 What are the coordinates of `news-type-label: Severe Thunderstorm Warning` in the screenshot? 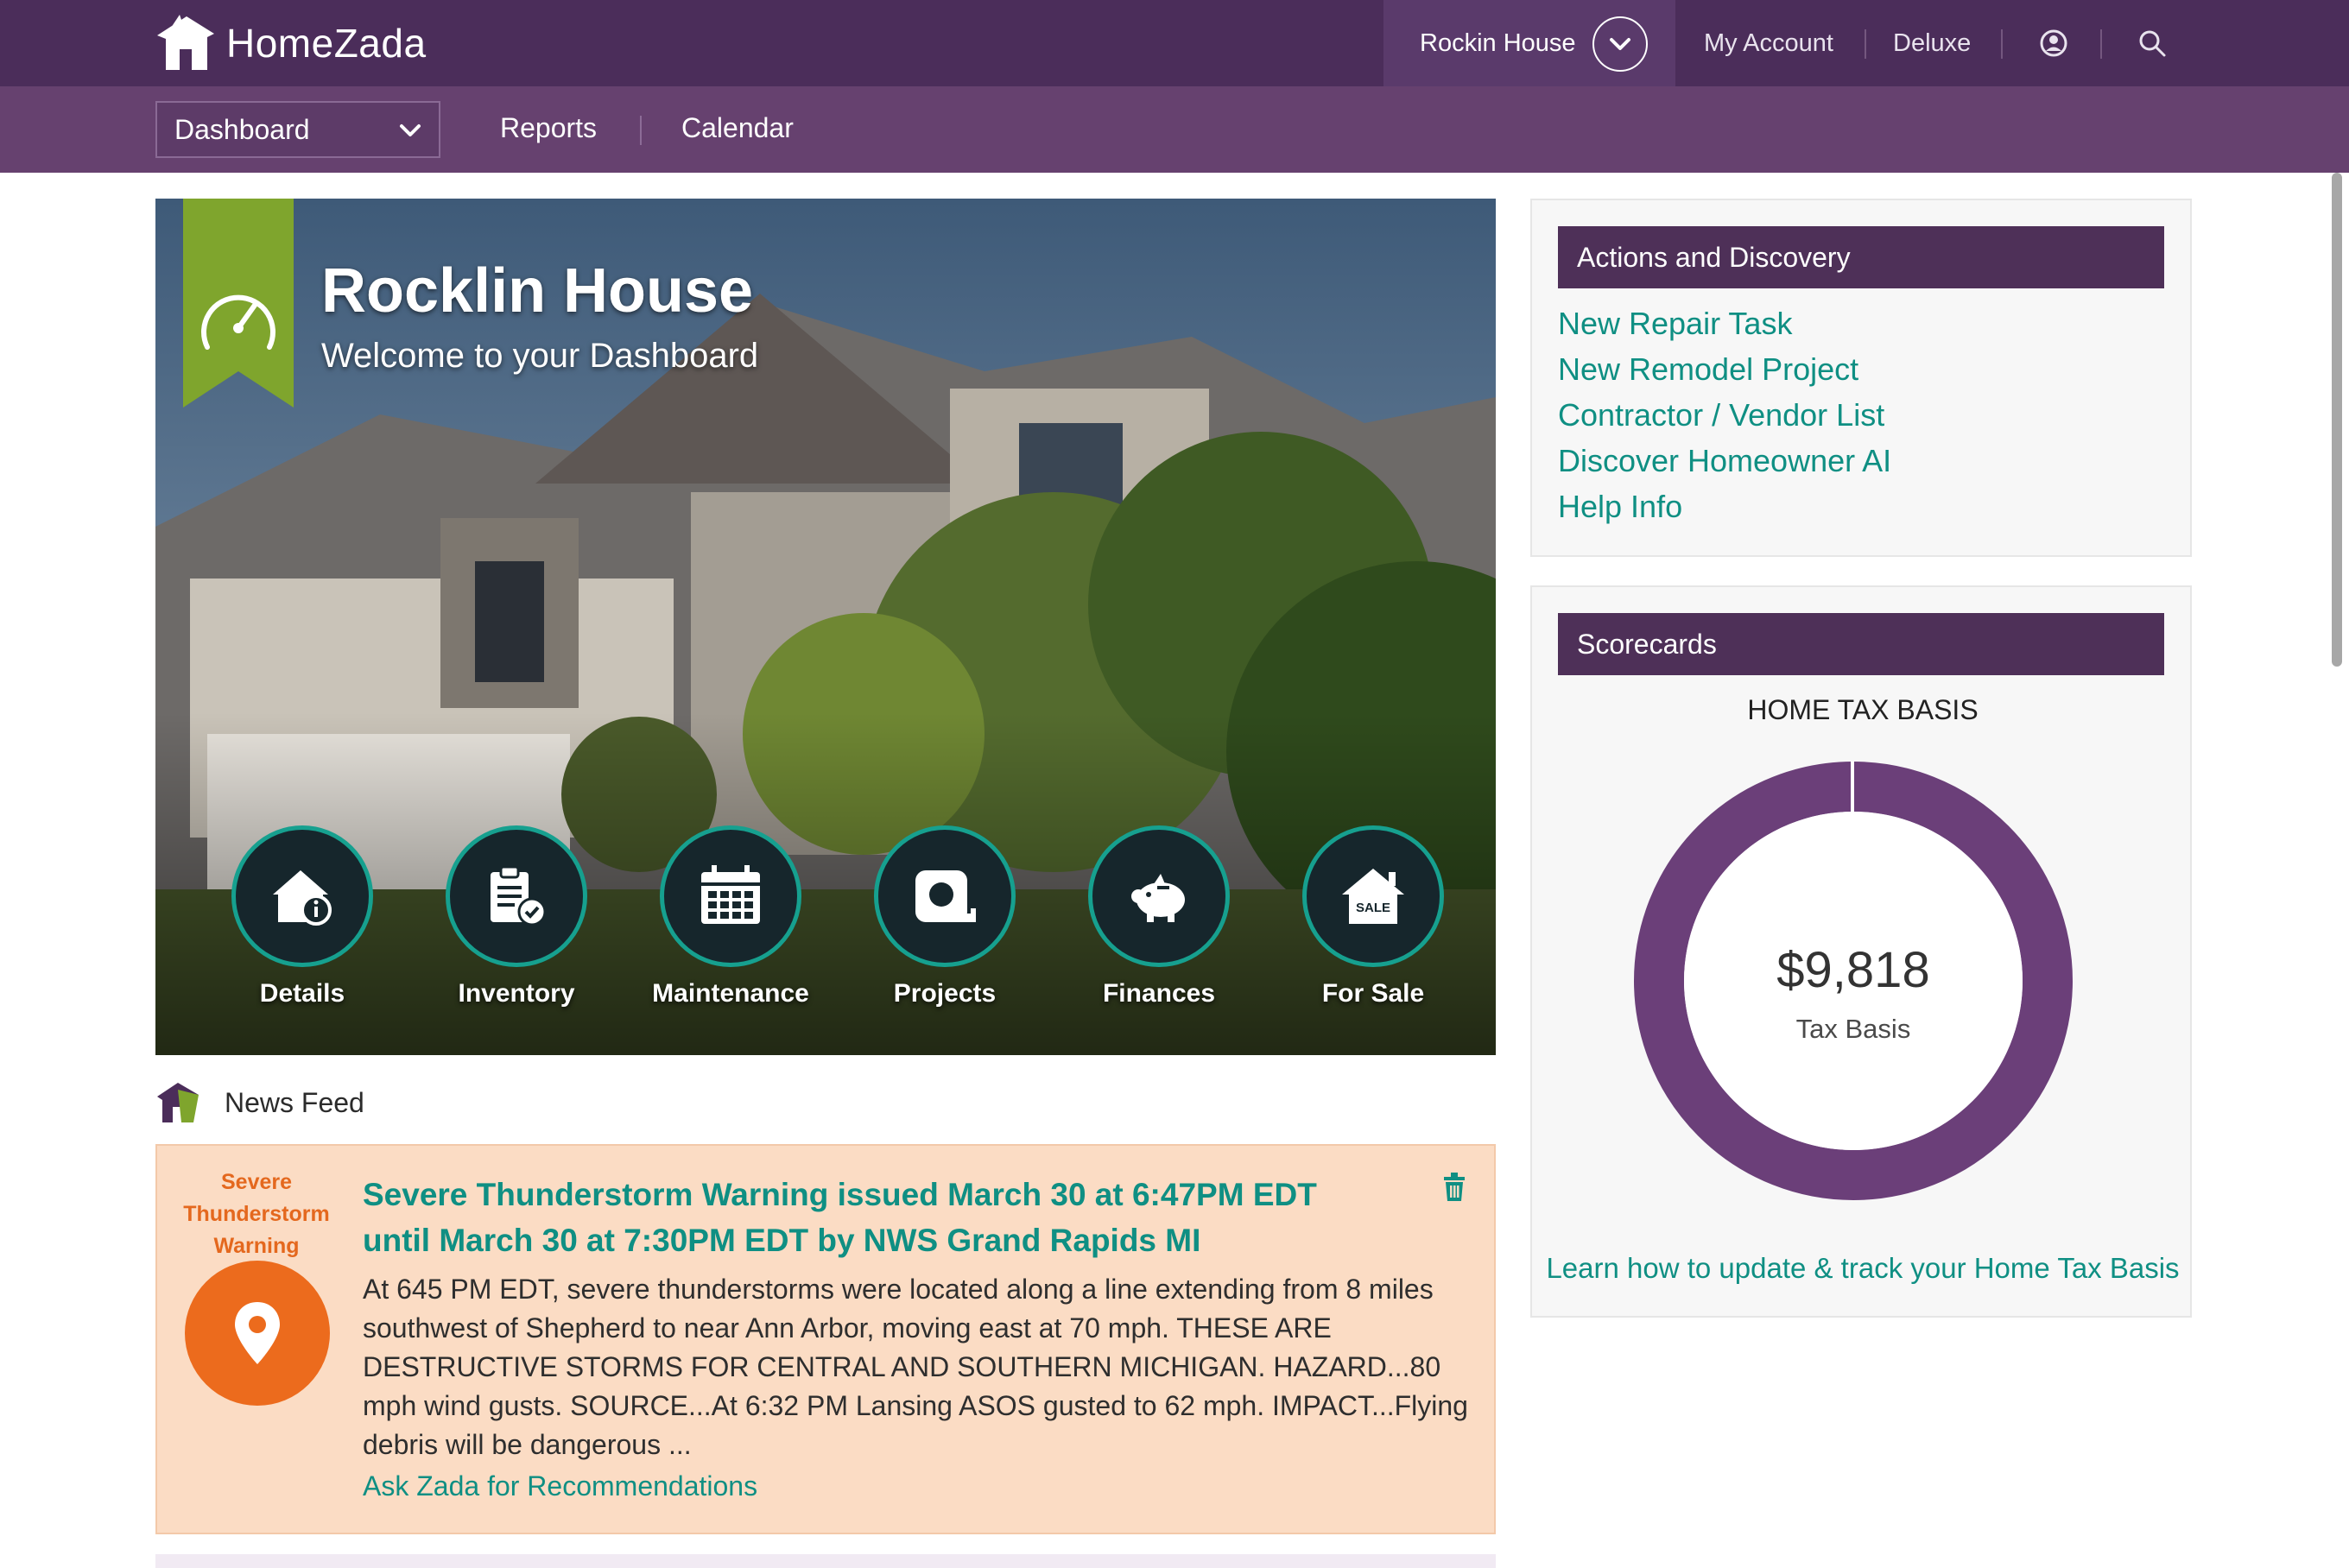 It's located at (256, 1214).